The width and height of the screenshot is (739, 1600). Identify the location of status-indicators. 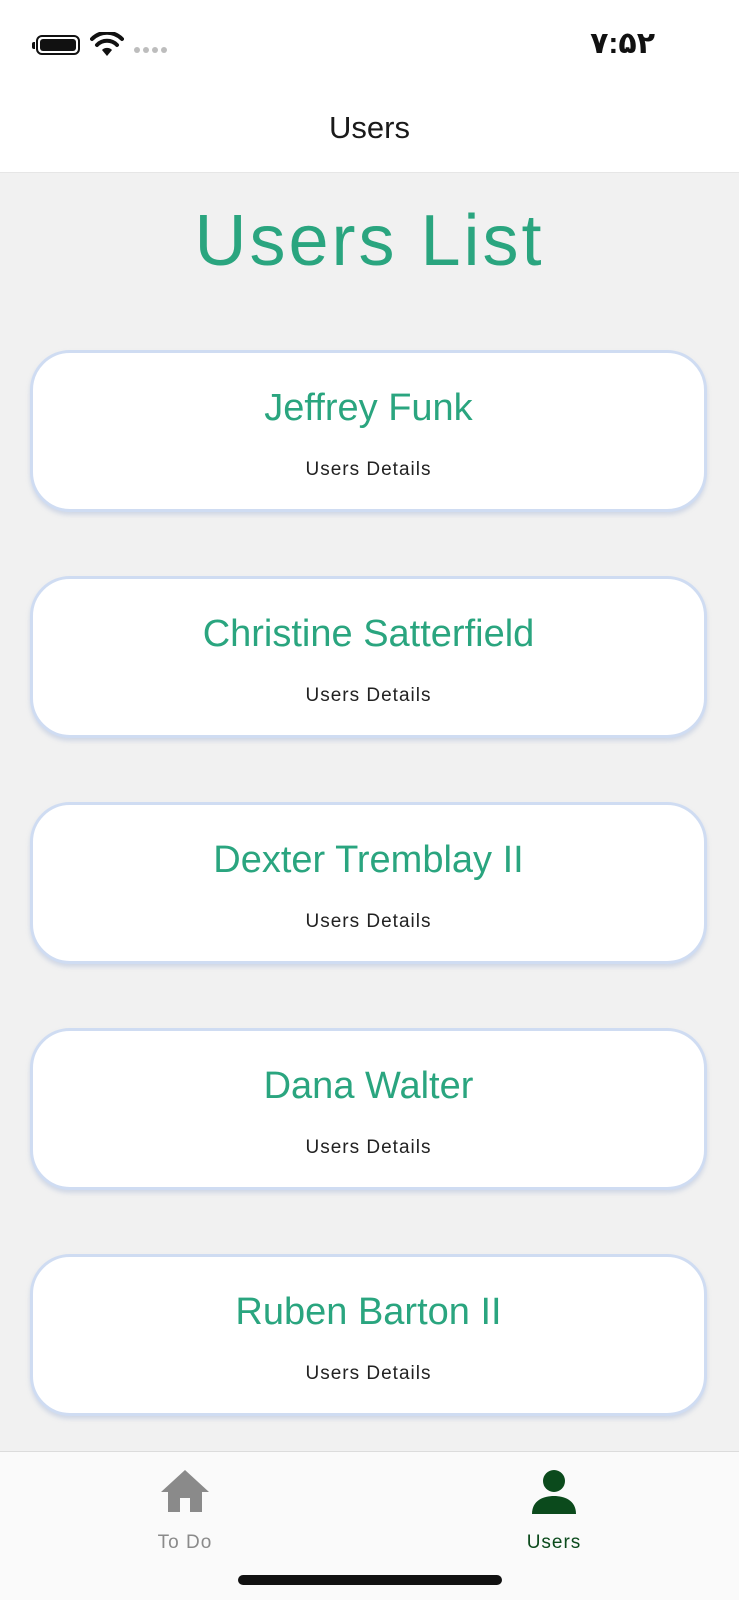
(99, 45).